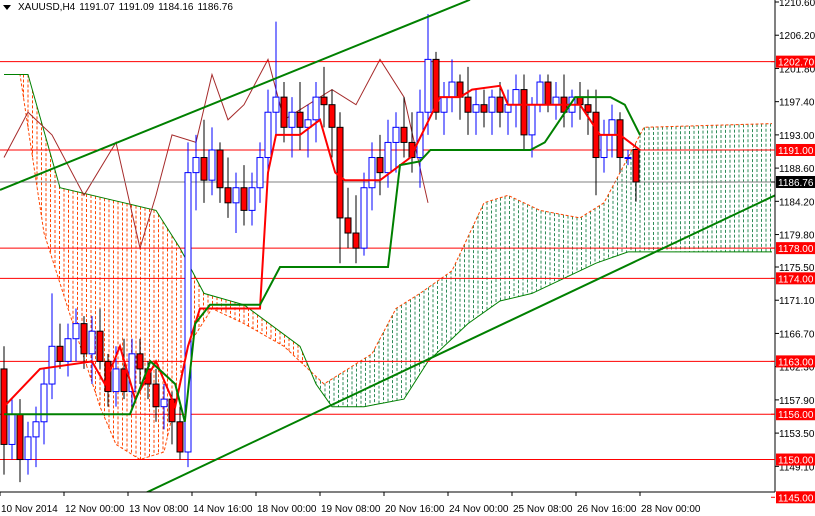 Image resolution: width=815 pixels, height=516 pixels. What do you see at coordinates (797, 301) in the screenshot?
I see `price-tick-label: 1171.10` at bounding box center [797, 301].